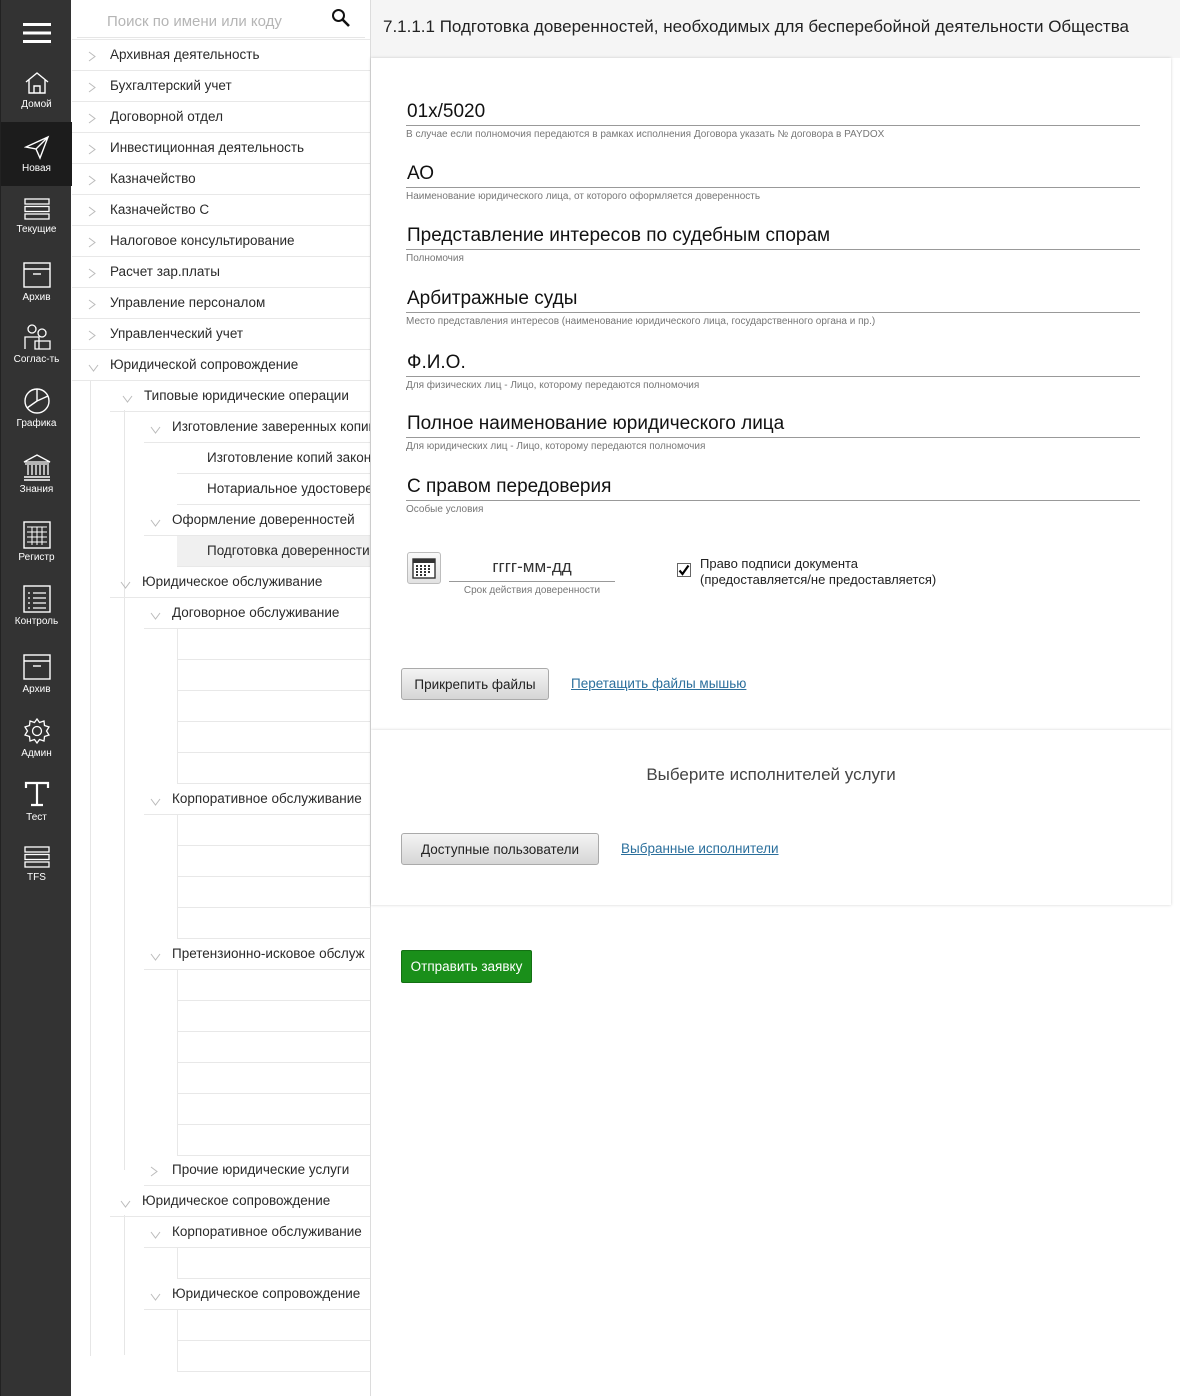 Image resolution: width=1180 pixels, height=1396 pixels. I want to click on tree-node: Архивная деятельность, so click(221, 55).